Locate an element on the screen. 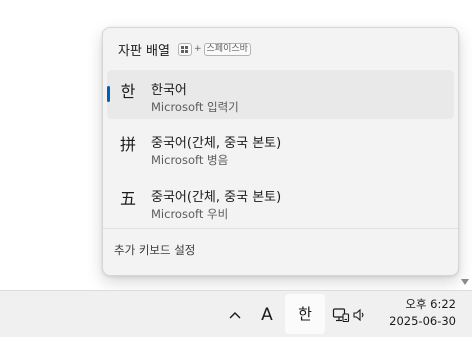  volume-icon is located at coordinates (360, 315).